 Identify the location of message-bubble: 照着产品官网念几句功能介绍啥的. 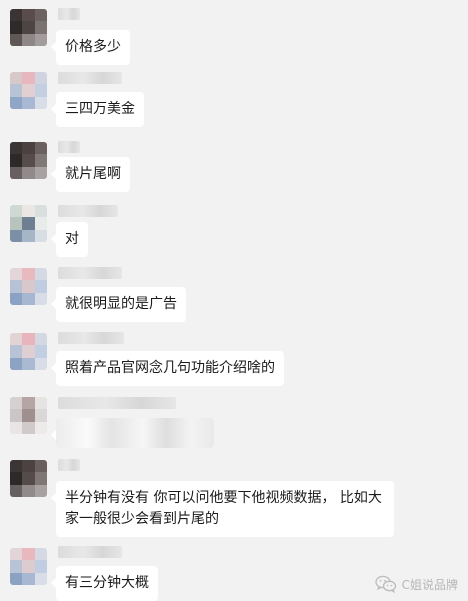
(167, 368).